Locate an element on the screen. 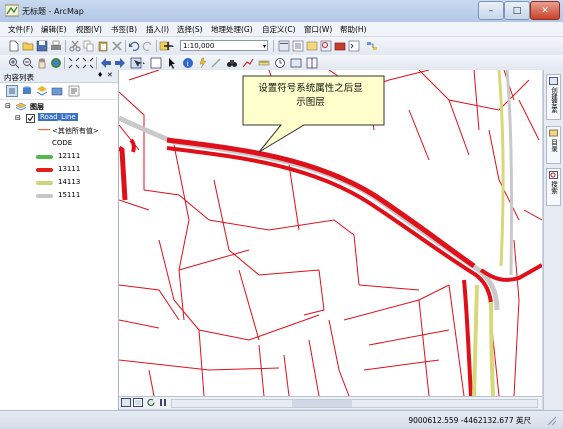  hyperlink-icon is located at coordinates (216, 63).